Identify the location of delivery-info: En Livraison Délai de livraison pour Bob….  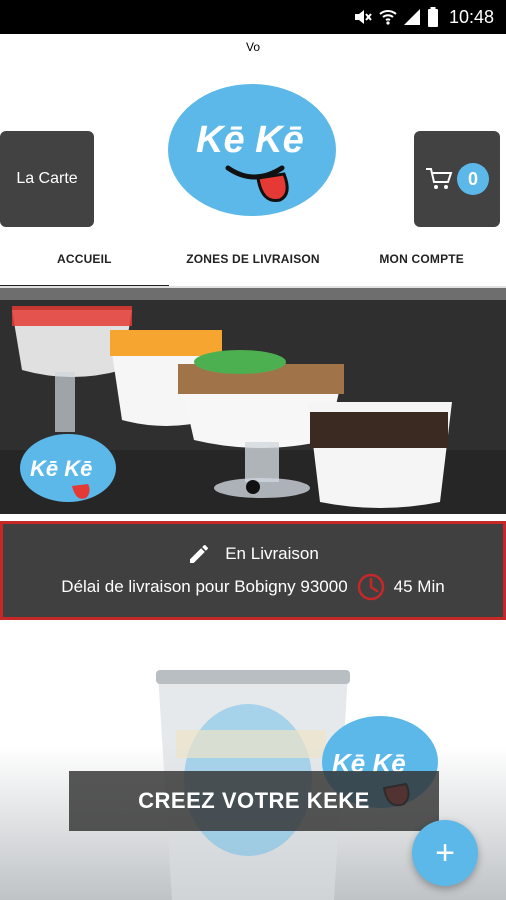
(253, 570).